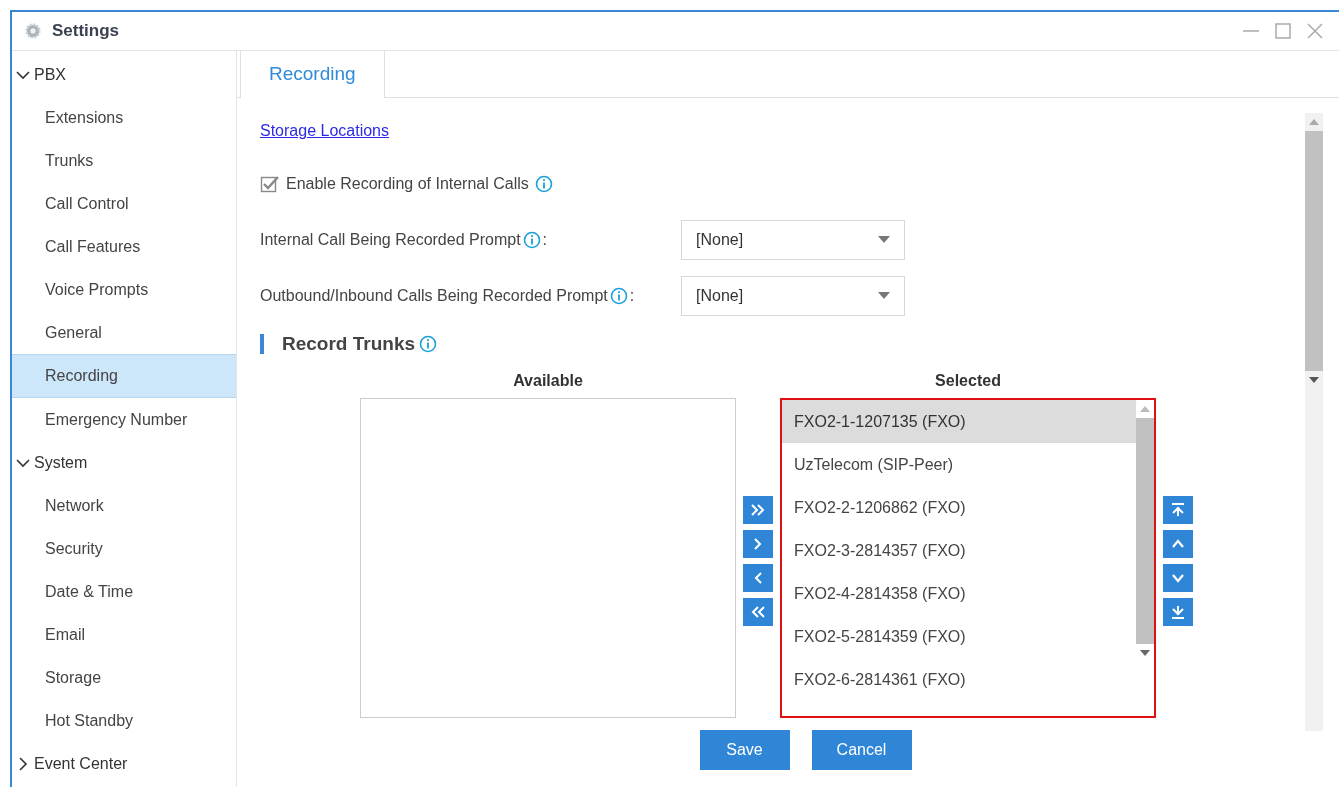 The image size is (1339, 787). I want to click on list-item: FXO2-4-2814358 (FXO), so click(959, 593).